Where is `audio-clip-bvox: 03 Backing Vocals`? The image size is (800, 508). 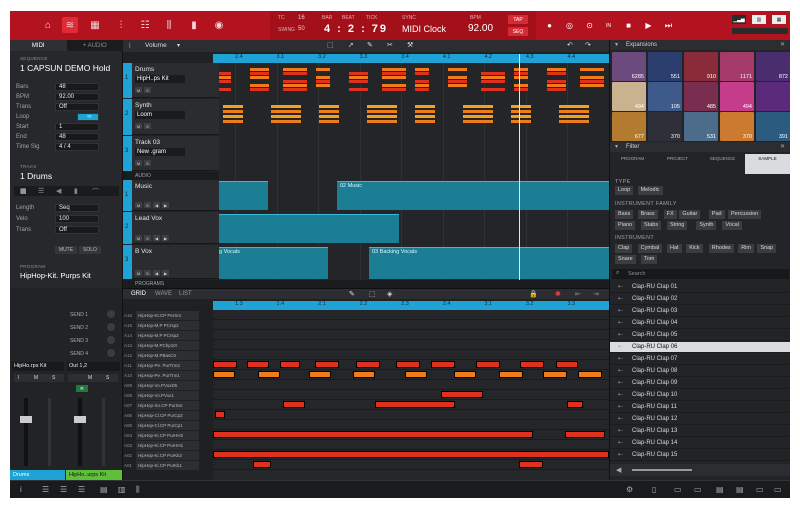
audio-clip-bvox: 03 Backing Vocals is located at coordinates (489, 263).